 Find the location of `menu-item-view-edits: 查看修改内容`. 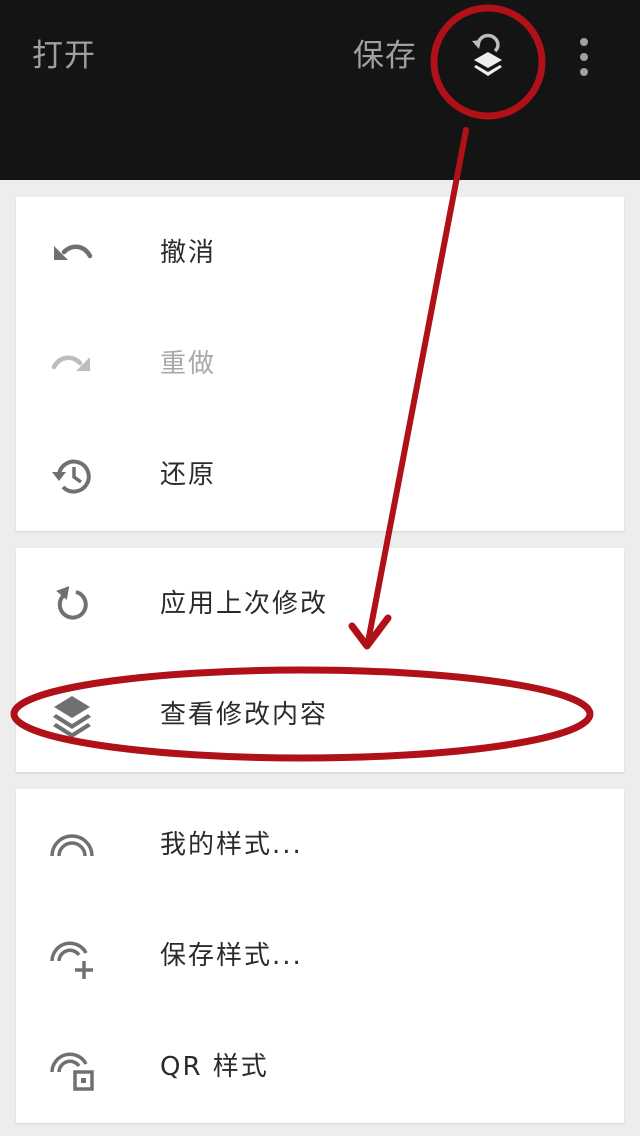

menu-item-view-edits: 查看修改内容 is located at coordinates (320, 714).